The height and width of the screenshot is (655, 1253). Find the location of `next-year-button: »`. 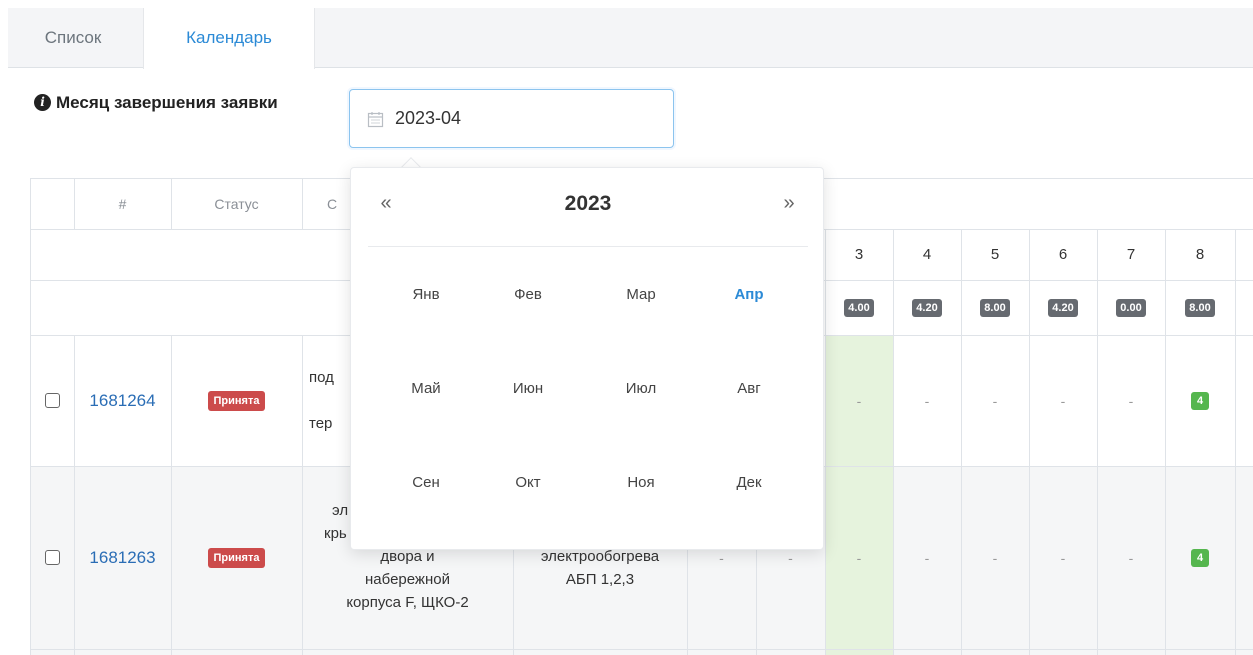

next-year-button: » is located at coordinates (789, 203).